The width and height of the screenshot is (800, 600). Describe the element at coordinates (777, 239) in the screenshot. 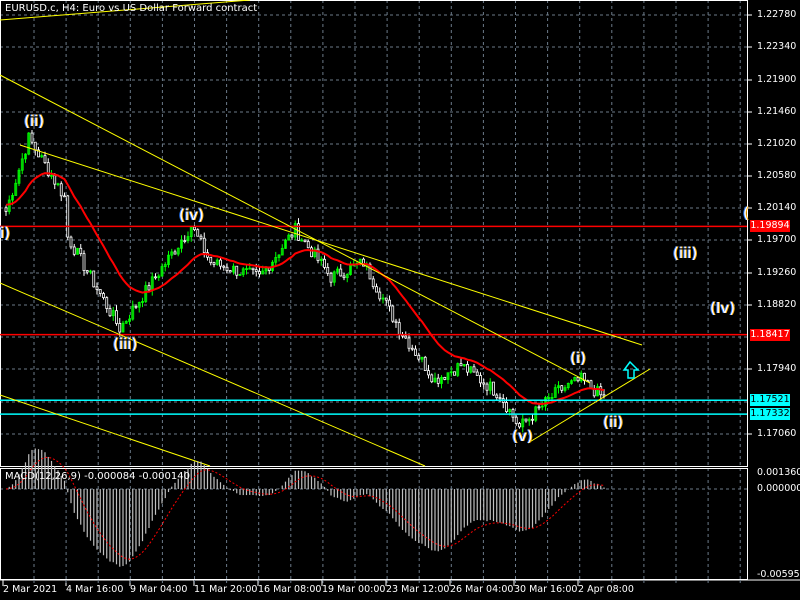

I see `price-axis-label: 1.19700` at that location.